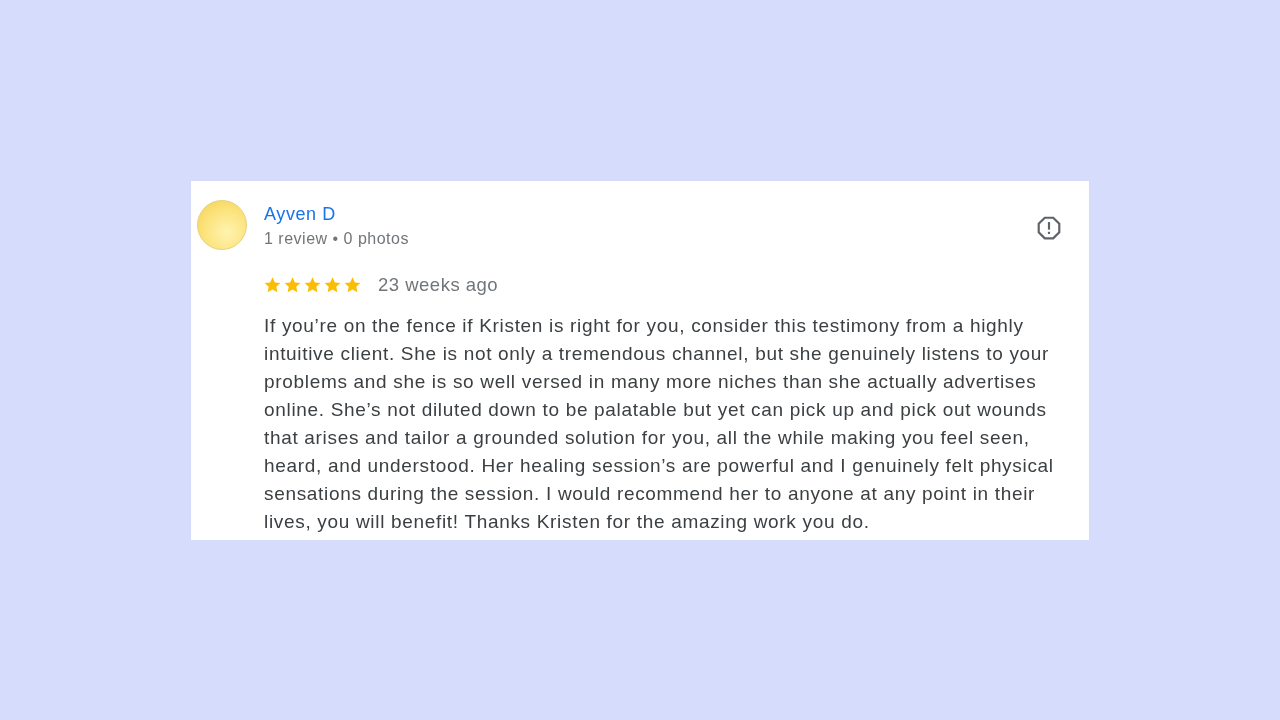 The height and width of the screenshot is (720, 1280). I want to click on author-link: Ayven D, so click(300, 213).